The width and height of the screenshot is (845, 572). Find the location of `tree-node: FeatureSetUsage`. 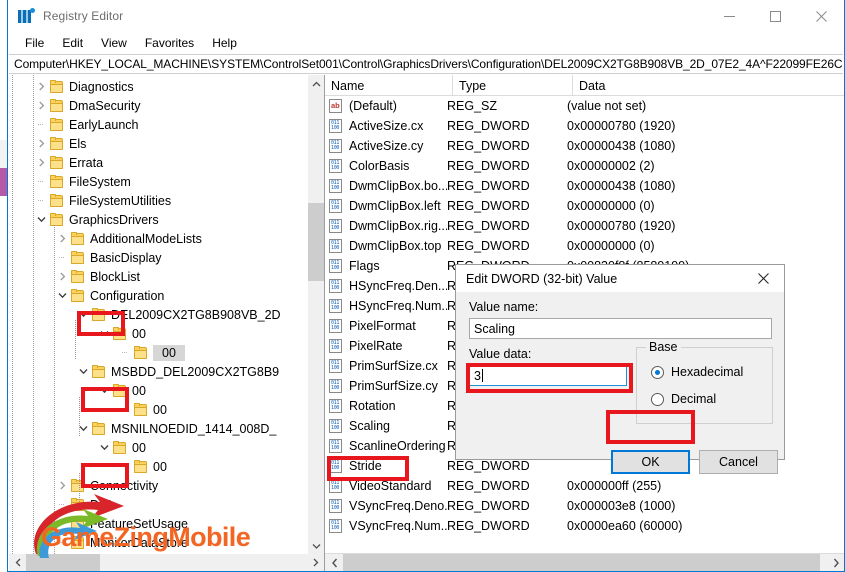

tree-node: FeatureSetUsage is located at coordinates (122, 523).